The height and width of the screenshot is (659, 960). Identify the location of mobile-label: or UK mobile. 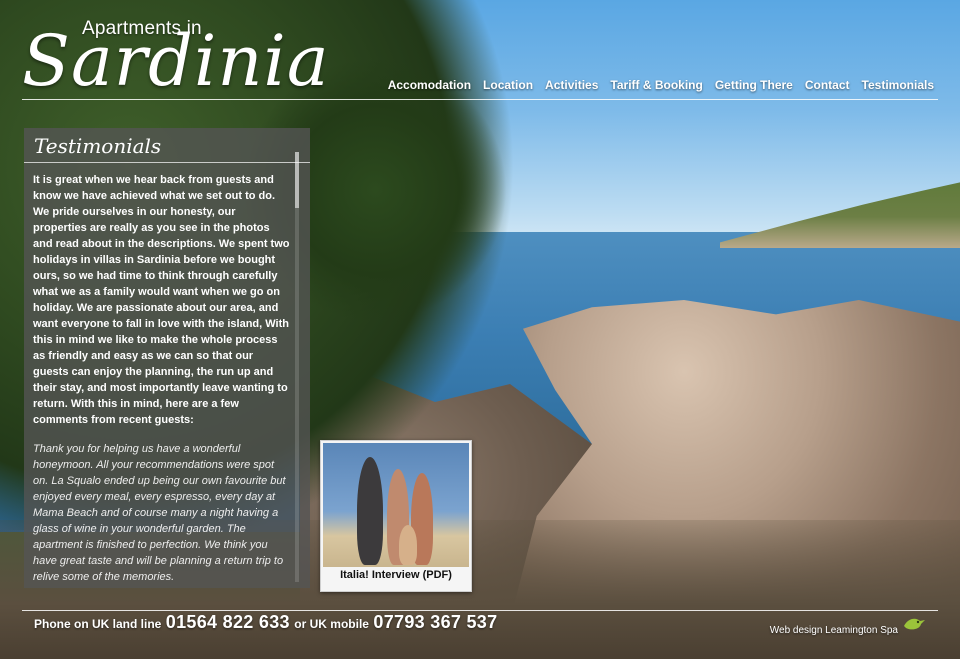
(331, 624).